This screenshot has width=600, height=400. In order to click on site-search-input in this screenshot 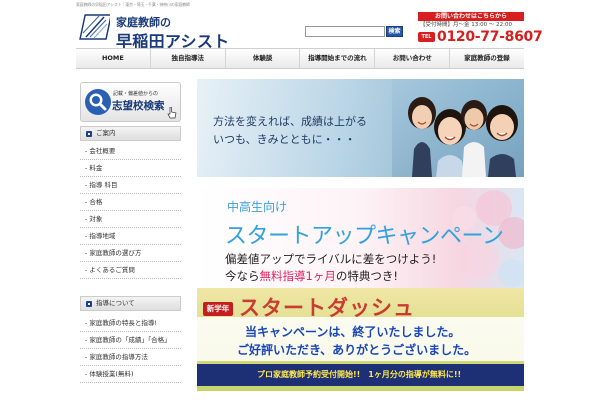, I will do `click(345, 31)`.